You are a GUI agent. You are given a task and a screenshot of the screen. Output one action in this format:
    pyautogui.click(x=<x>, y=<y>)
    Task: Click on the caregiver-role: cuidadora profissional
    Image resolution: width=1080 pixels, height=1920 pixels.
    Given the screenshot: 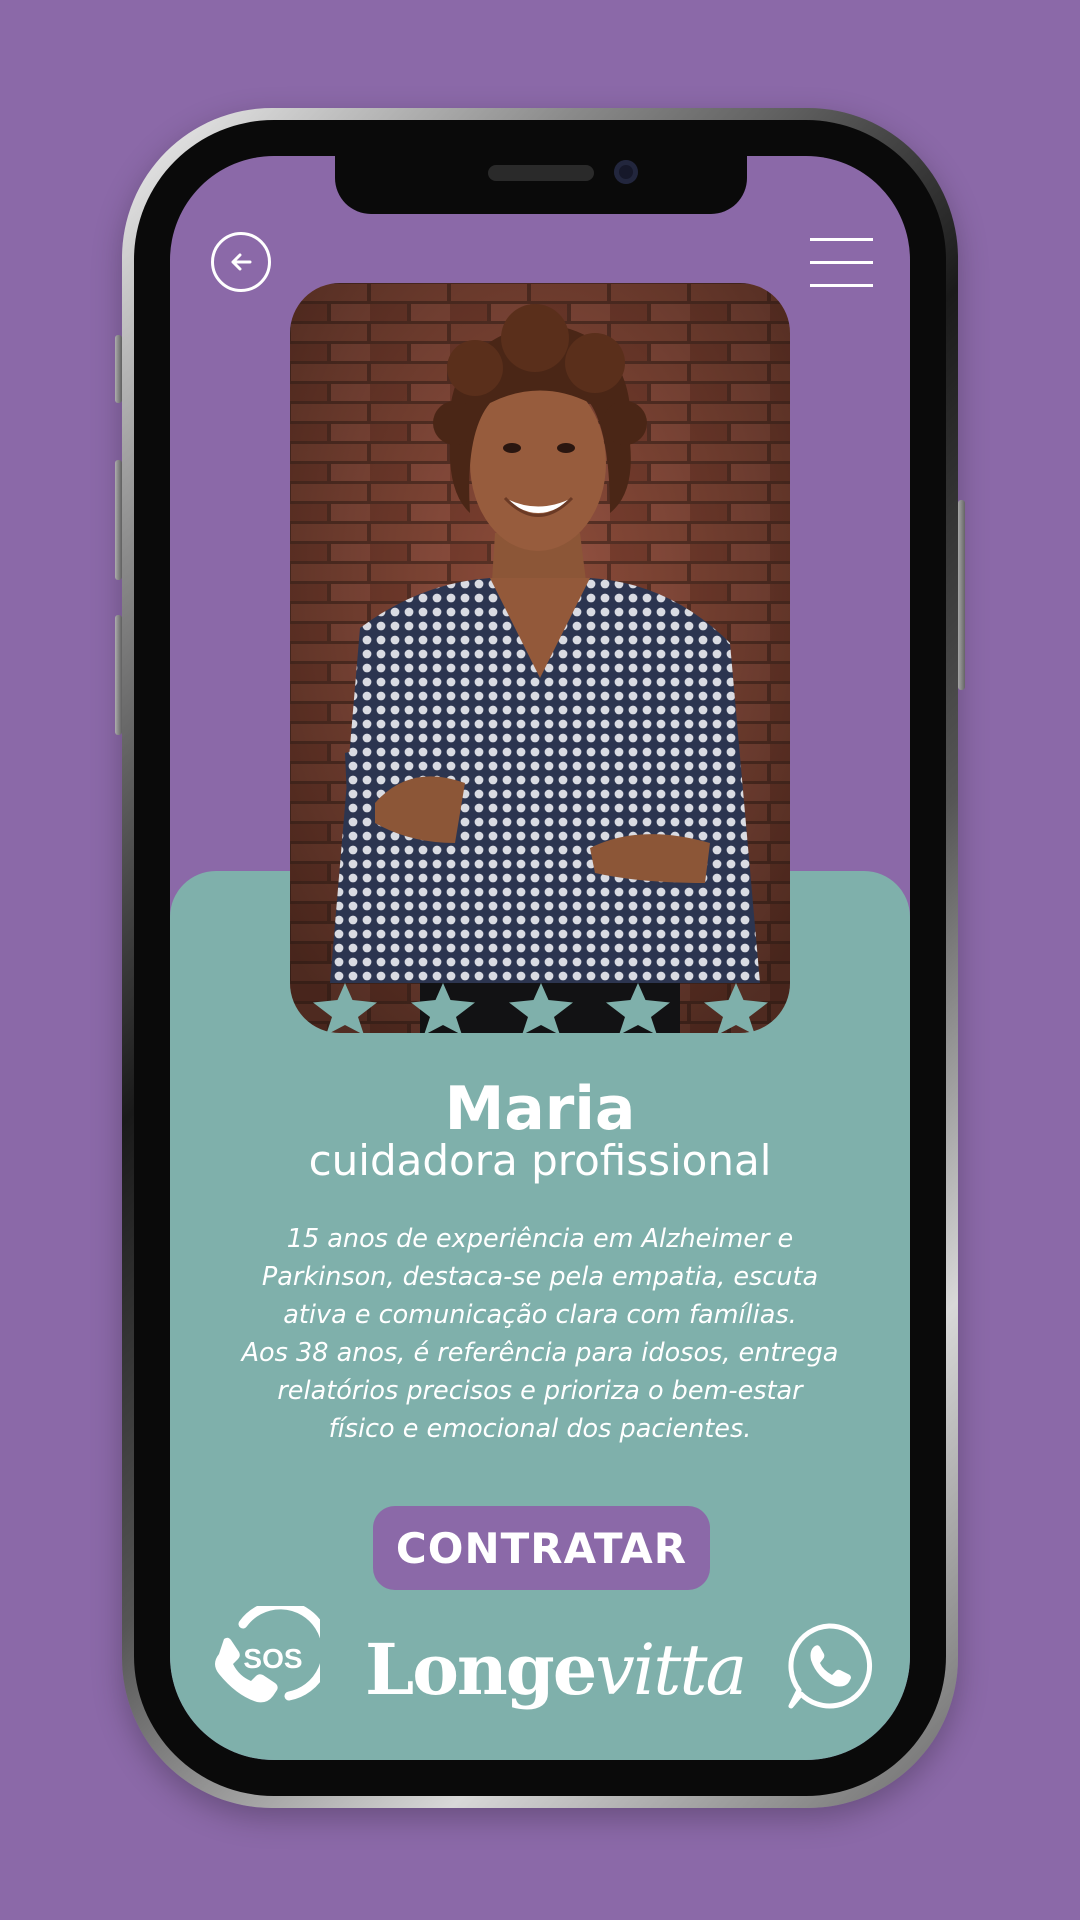 What is the action you would take?
    pyautogui.click(x=540, y=1160)
    